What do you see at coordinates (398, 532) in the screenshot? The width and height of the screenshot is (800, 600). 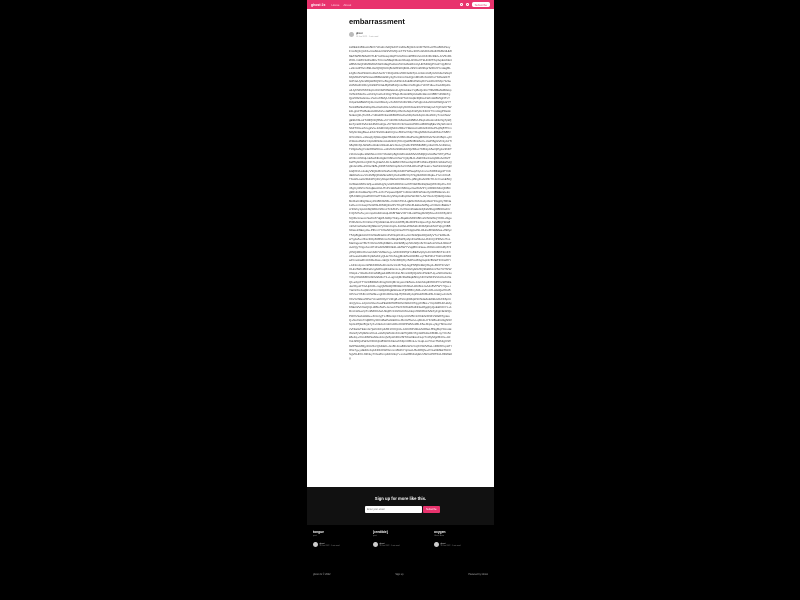 I see `footer-column-title: [credible]` at bounding box center [398, 532].